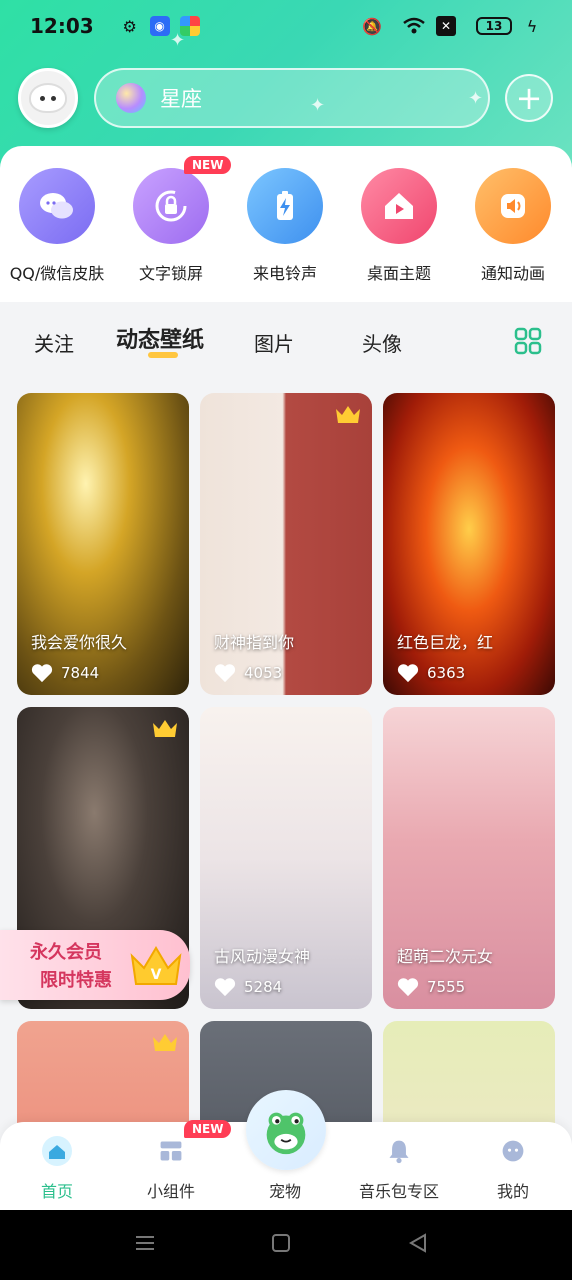  Describe the element at coordinates (80, 673) in the screenshot. I see `like-count: 7844` at that location.